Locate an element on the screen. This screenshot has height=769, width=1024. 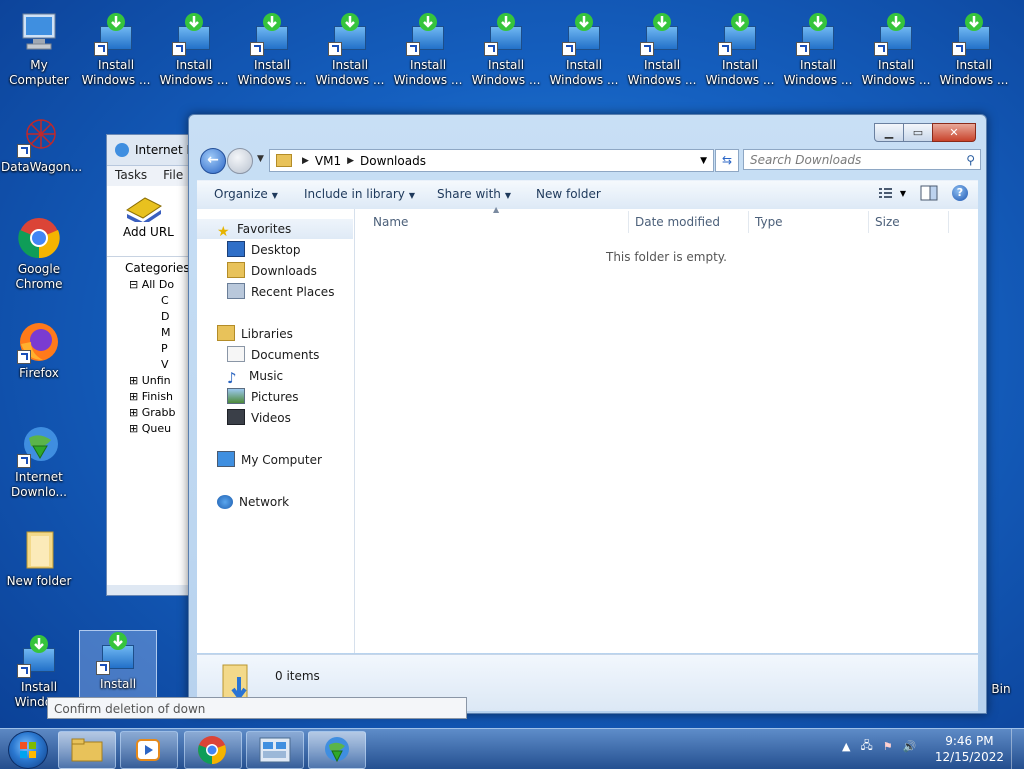
media-player-icon is located at coordinates (148, 750).